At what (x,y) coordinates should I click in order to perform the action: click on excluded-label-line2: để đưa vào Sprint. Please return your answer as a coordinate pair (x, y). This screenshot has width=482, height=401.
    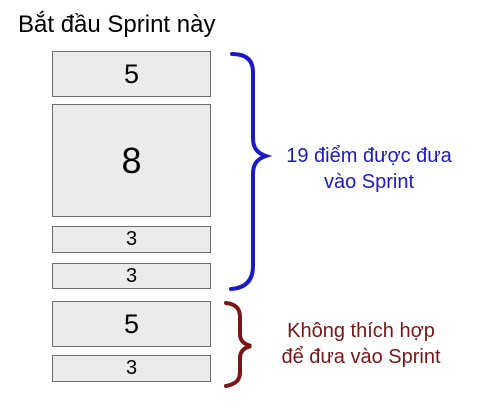
    Looking at the image, I should click on (361, 357).